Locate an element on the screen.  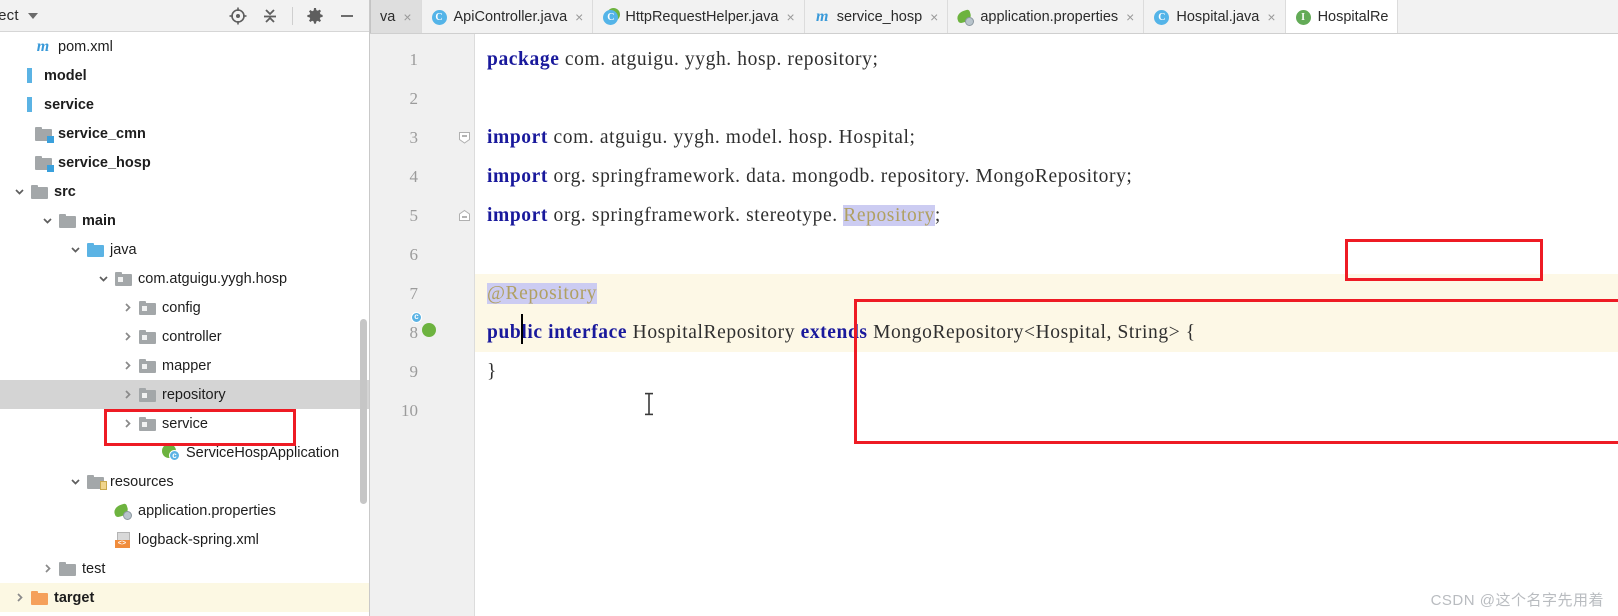
locate-icon is located at coordinates (238, 16).